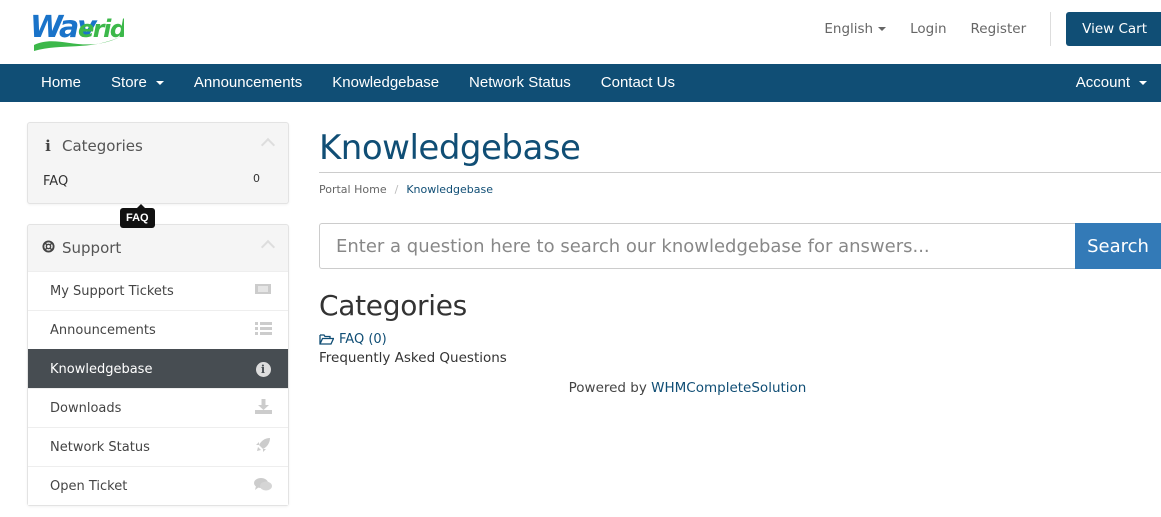 This screenshot has width=1161, height=517. Describe the element at coordinates (112, 291) in the screenshot. I see `menu-label: My Support Tickets` at that location.